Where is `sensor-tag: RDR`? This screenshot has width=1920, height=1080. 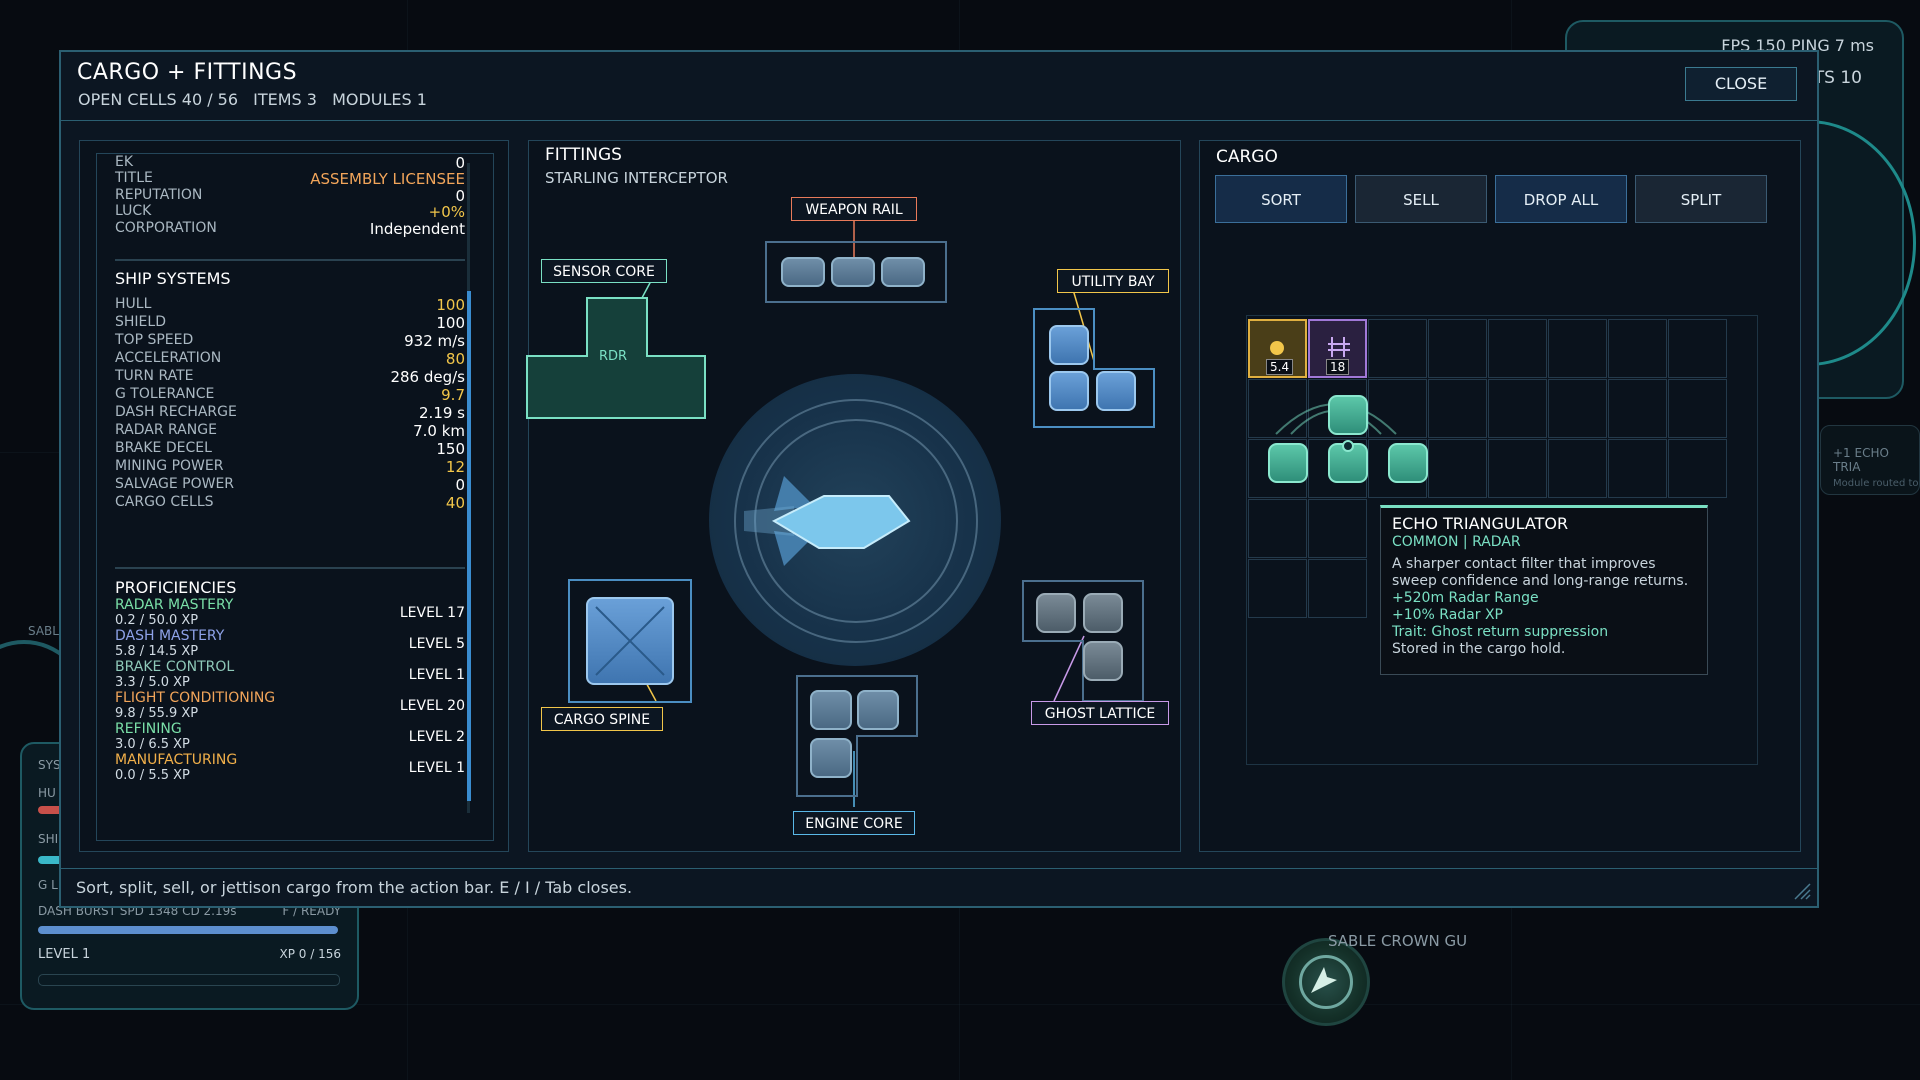
sensor-tag: RDR is located at coordinates (613, 356).